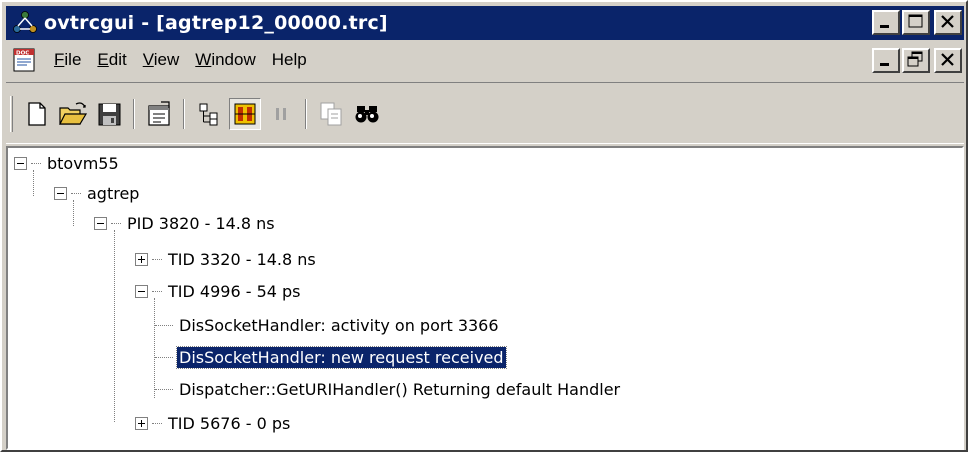 The height and width of the screenshot is (452, 968). I want to click on menu-view: View, so click(161, 60).